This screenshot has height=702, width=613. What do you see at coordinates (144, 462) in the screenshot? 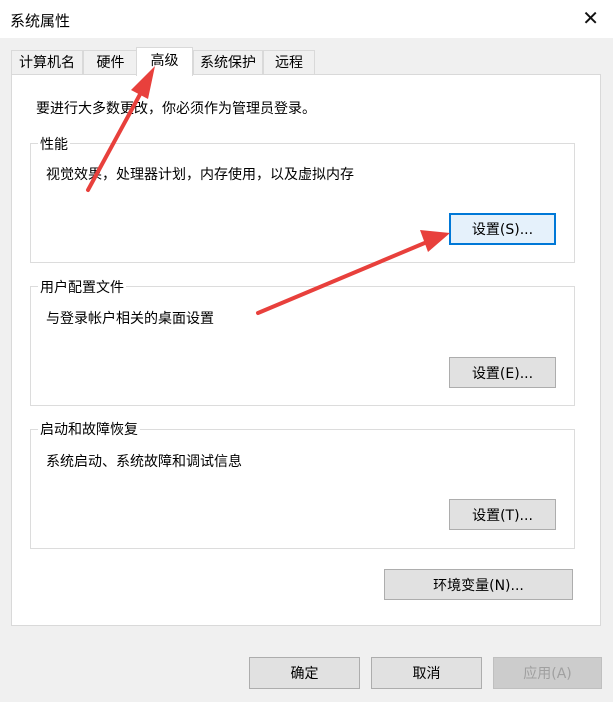
I see `startup-recovery-description: 系统启动、系统故障和调试信息` at bounding box center [144, 462].